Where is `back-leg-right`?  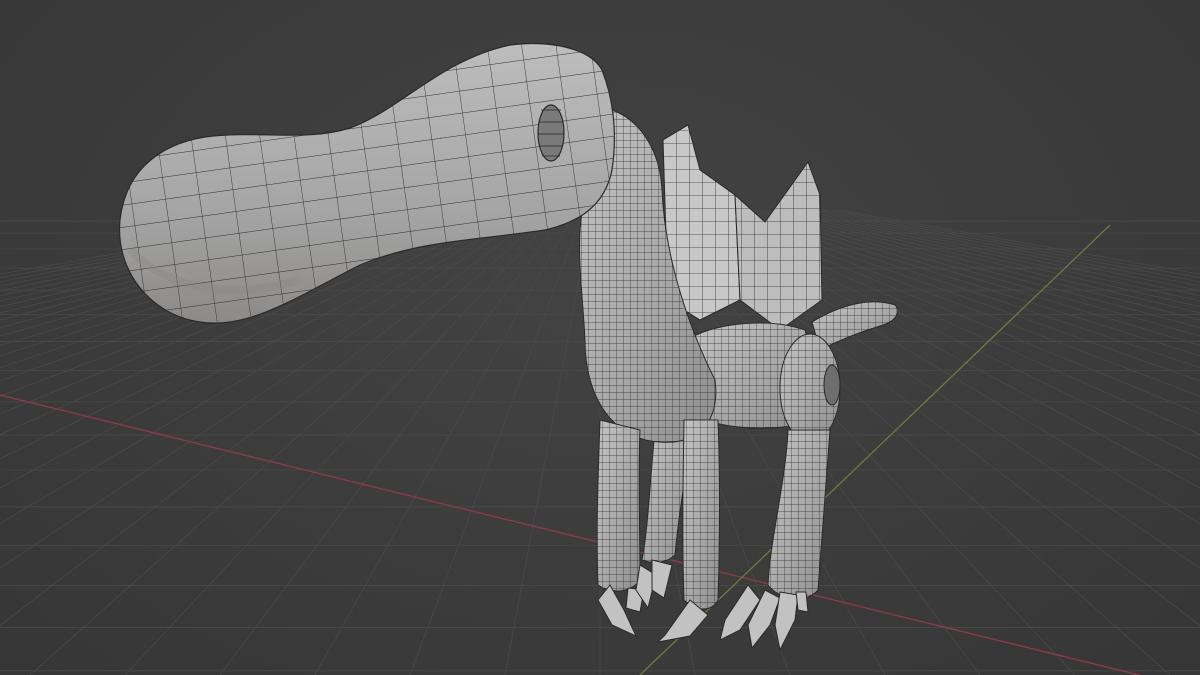 back-leg-right is located at coordinates (799, 514).